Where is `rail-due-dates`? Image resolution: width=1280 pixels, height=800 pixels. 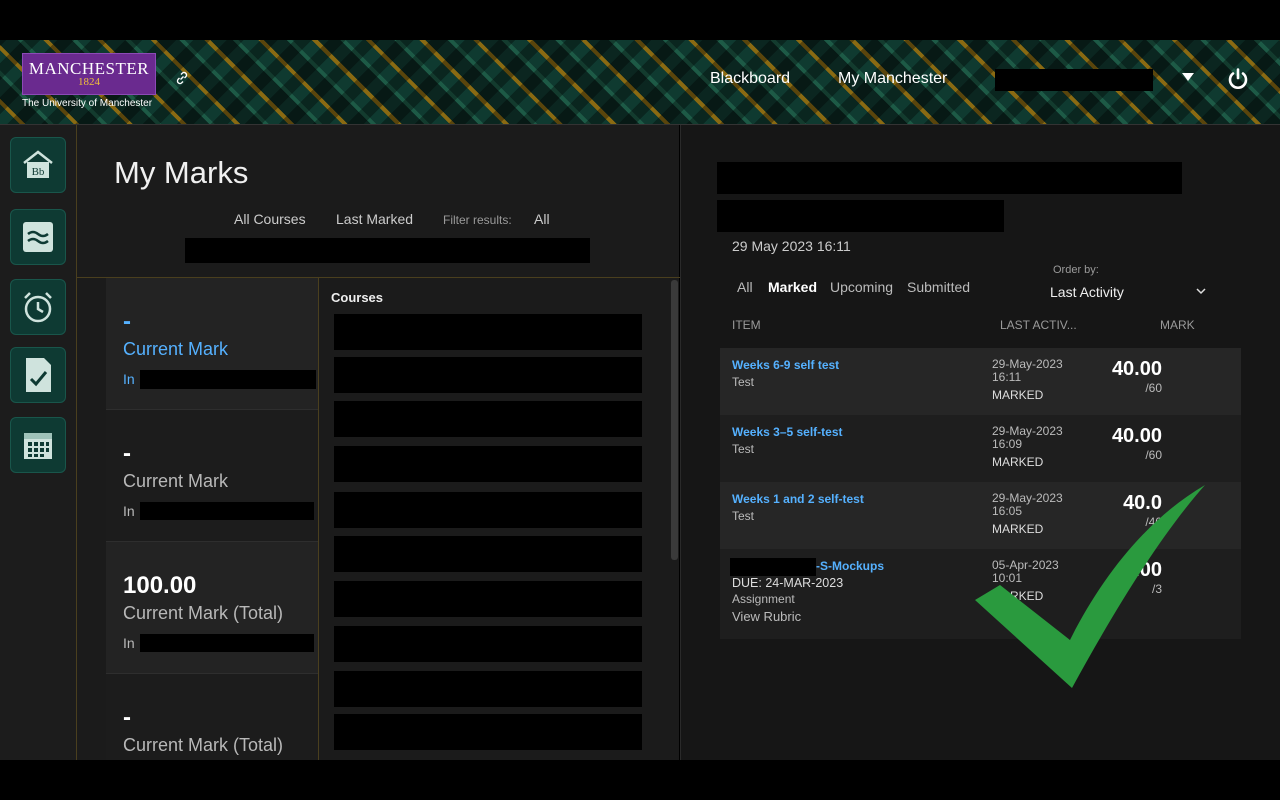
rail-due-dates is located at coordinates (38, 307).